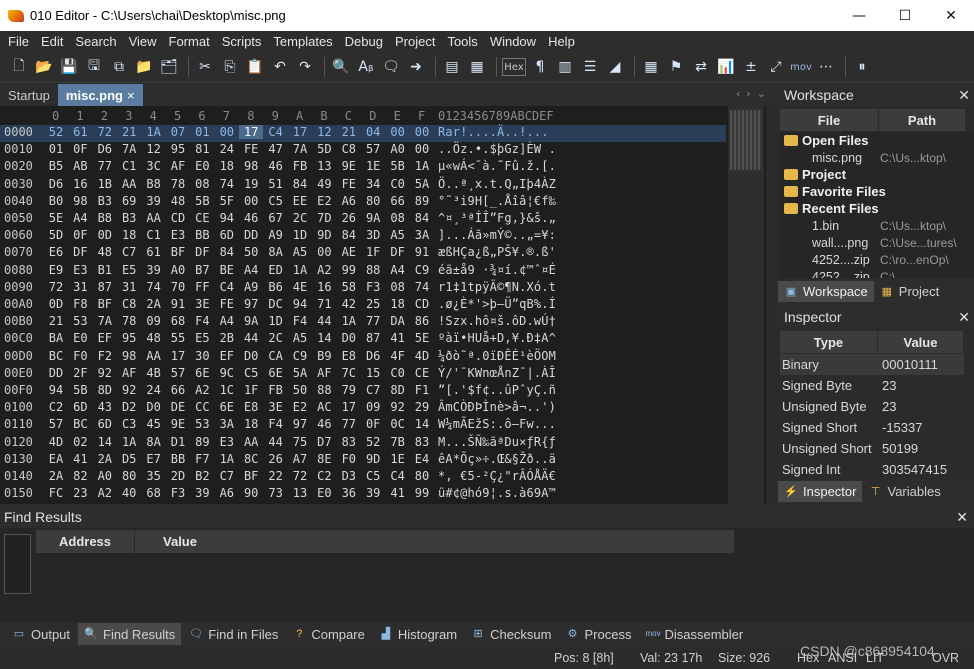  What do you see at coordinates (154, 149) in the screenshot?
I see `hex-byte: 12` at bounding box center [154, 149].